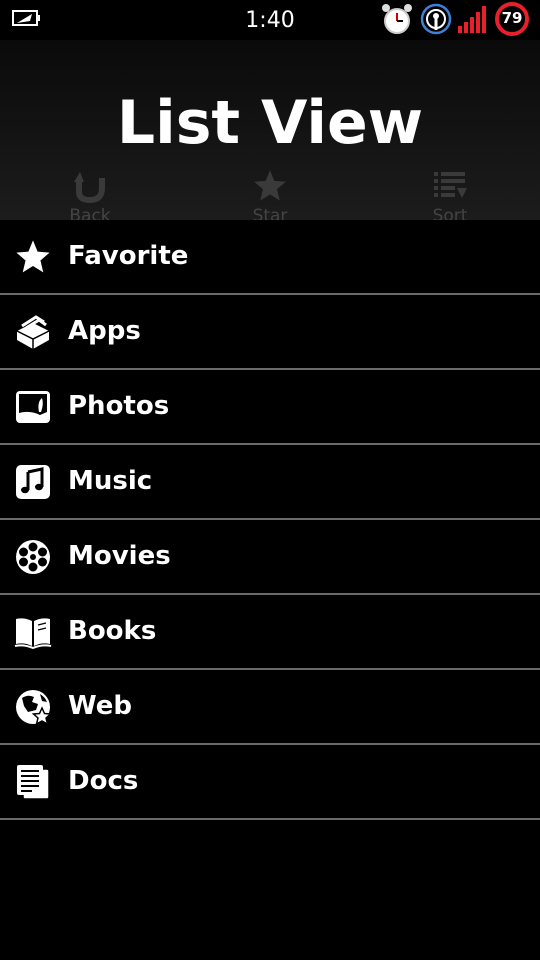 The height and width of the screenshot is (960, 540). Describe the element at coordinates (119, 556) in the screenshot. I see `list-item-label: Movies` at that location.